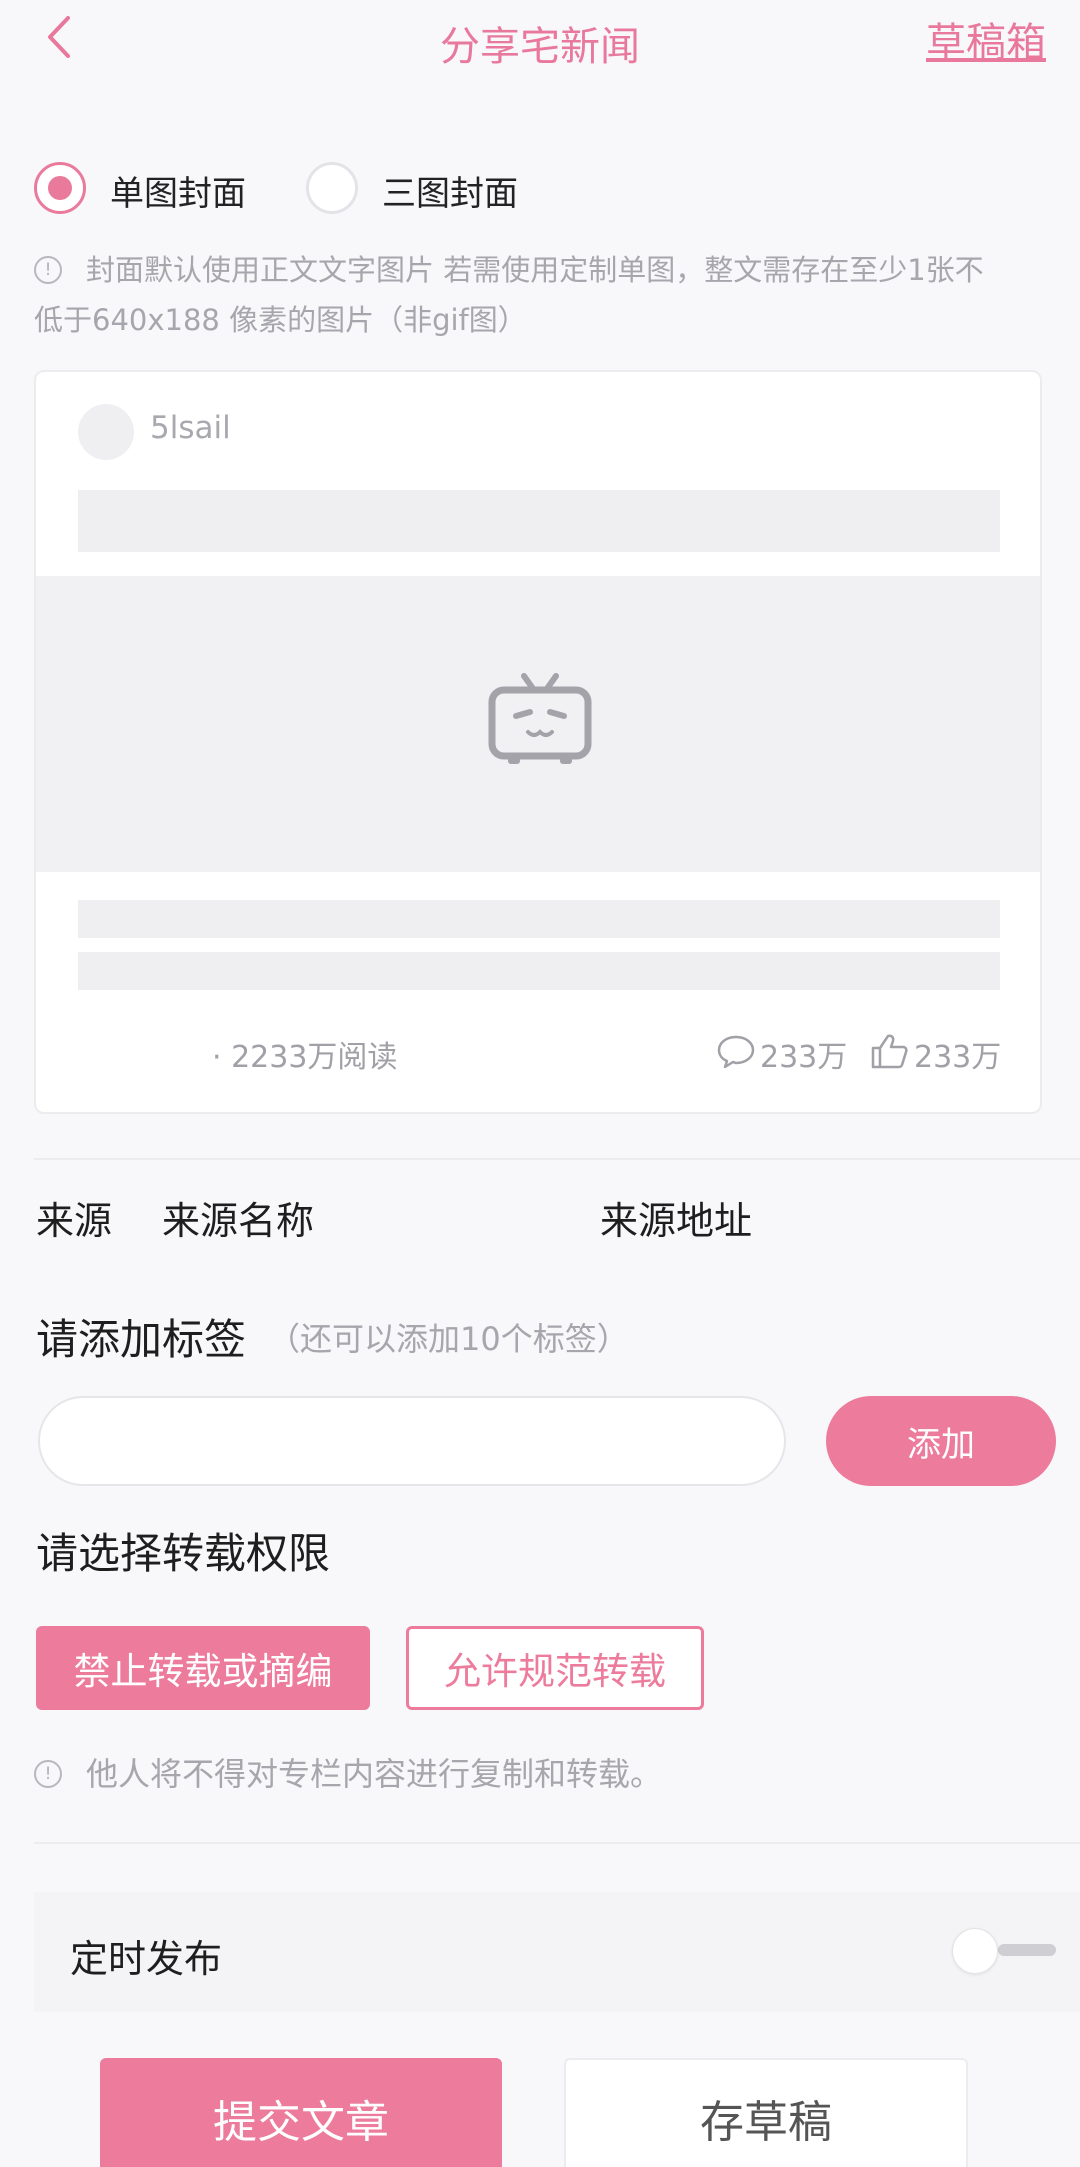  I want to click on bilibili-tv-icon, so click(540, 718).